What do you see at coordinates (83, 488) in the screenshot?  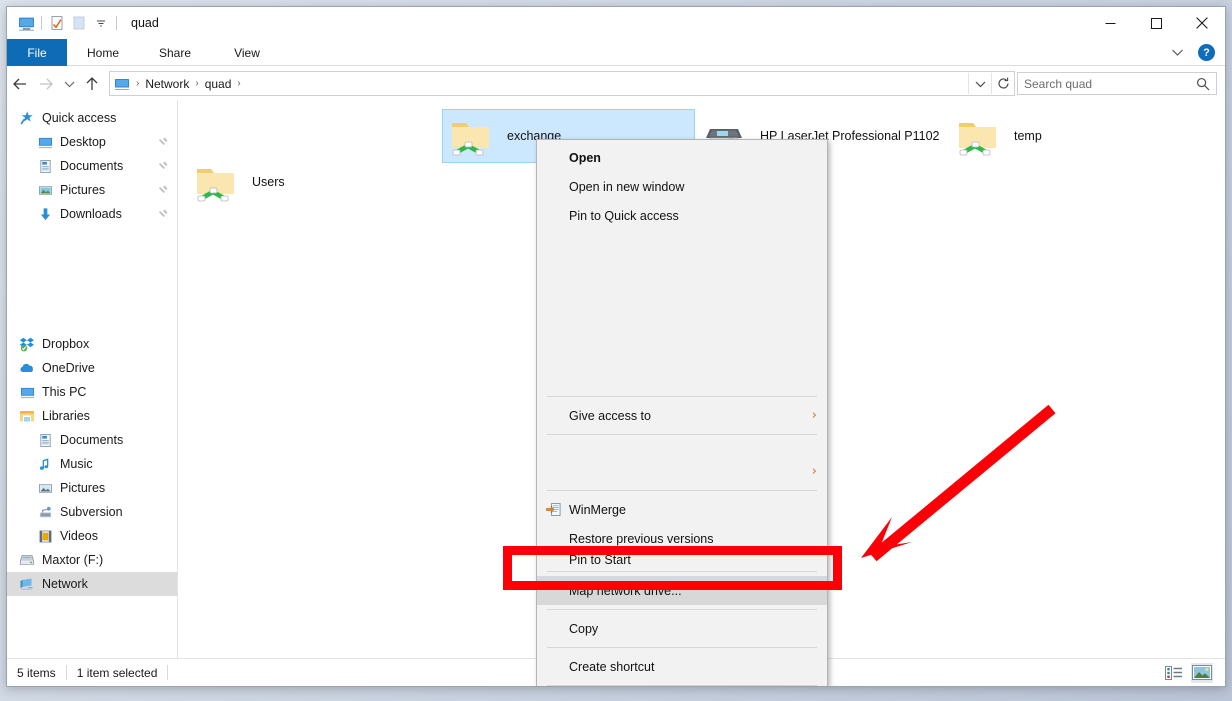 I see `sidebar-label: Pictures` at bounding box center [83, 488].